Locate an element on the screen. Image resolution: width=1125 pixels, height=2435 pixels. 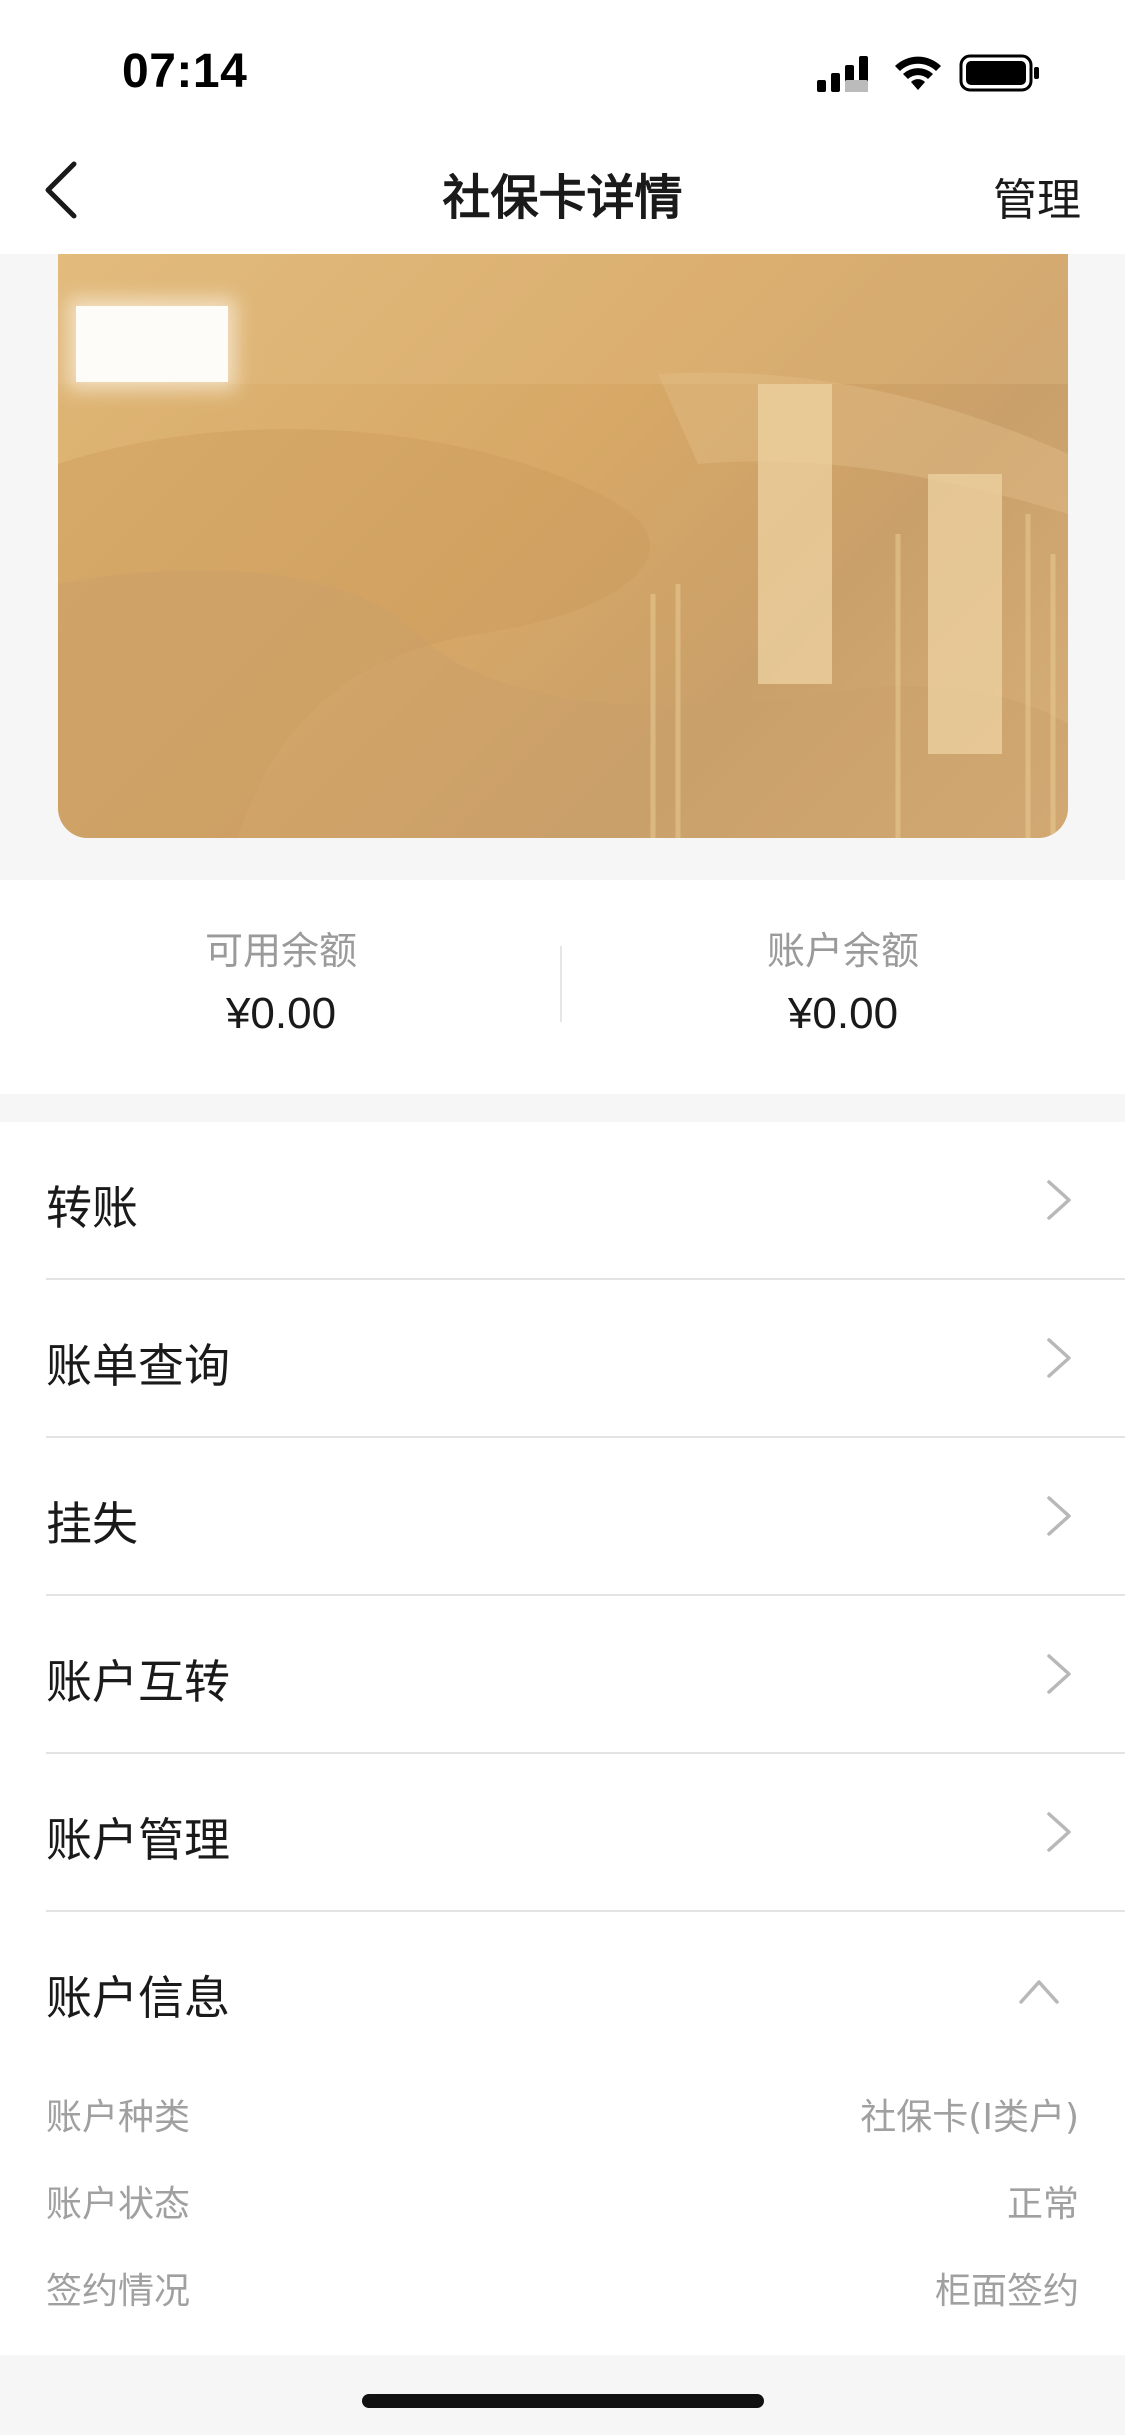
info-value: 社保卡(I类户) is located at coordinates (969, 2117).